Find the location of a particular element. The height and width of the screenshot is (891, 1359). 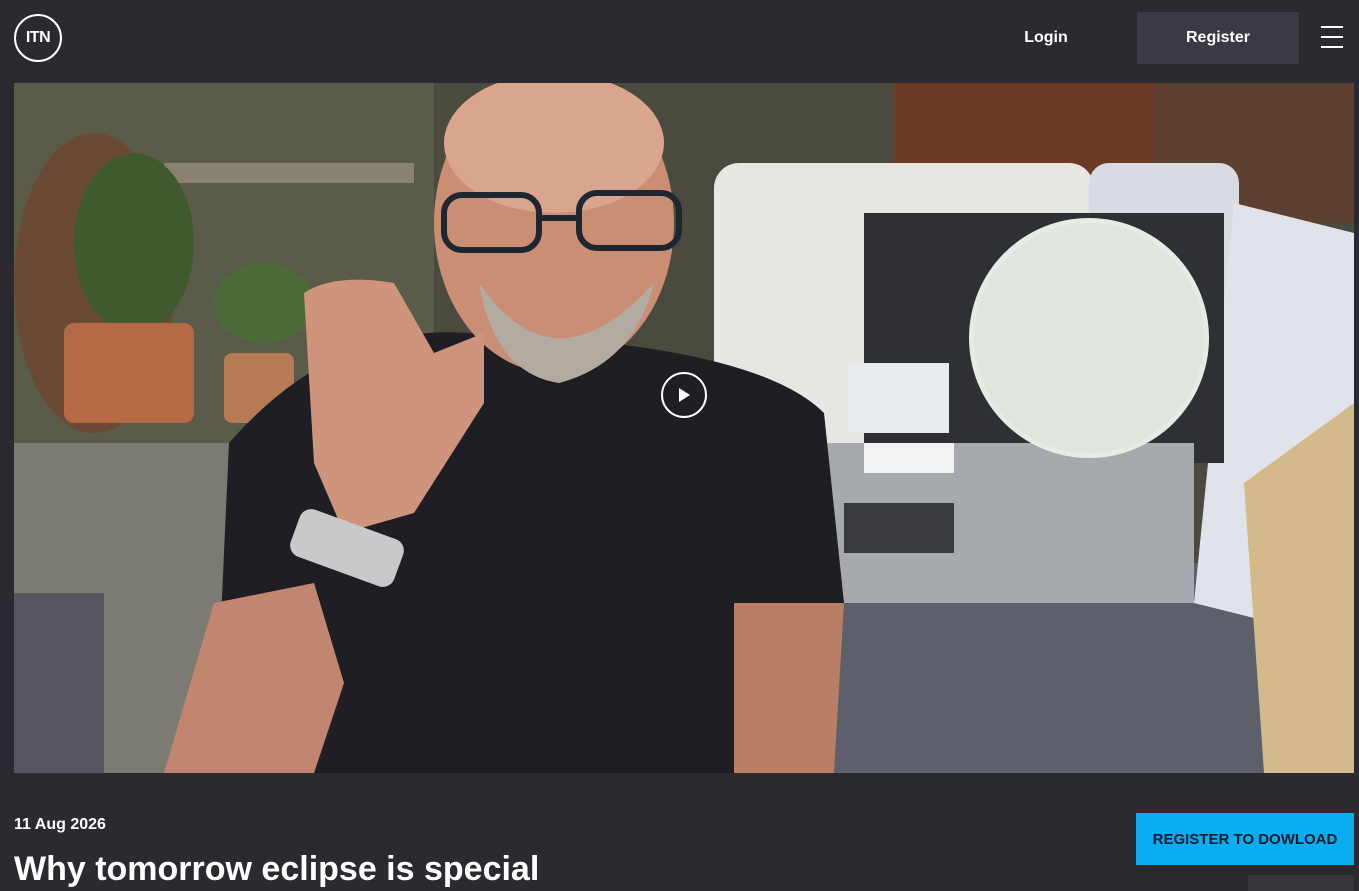

secondary-button is located at coordinates (1301, 883).